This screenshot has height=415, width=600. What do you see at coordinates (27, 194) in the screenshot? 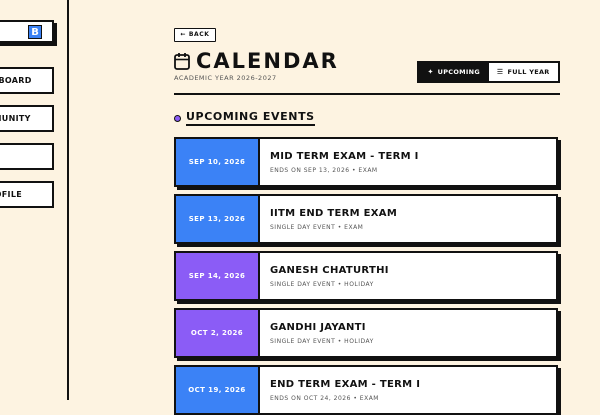
I see `sidebar-item-profile: PROFILE` at bounding box center [27, 194].